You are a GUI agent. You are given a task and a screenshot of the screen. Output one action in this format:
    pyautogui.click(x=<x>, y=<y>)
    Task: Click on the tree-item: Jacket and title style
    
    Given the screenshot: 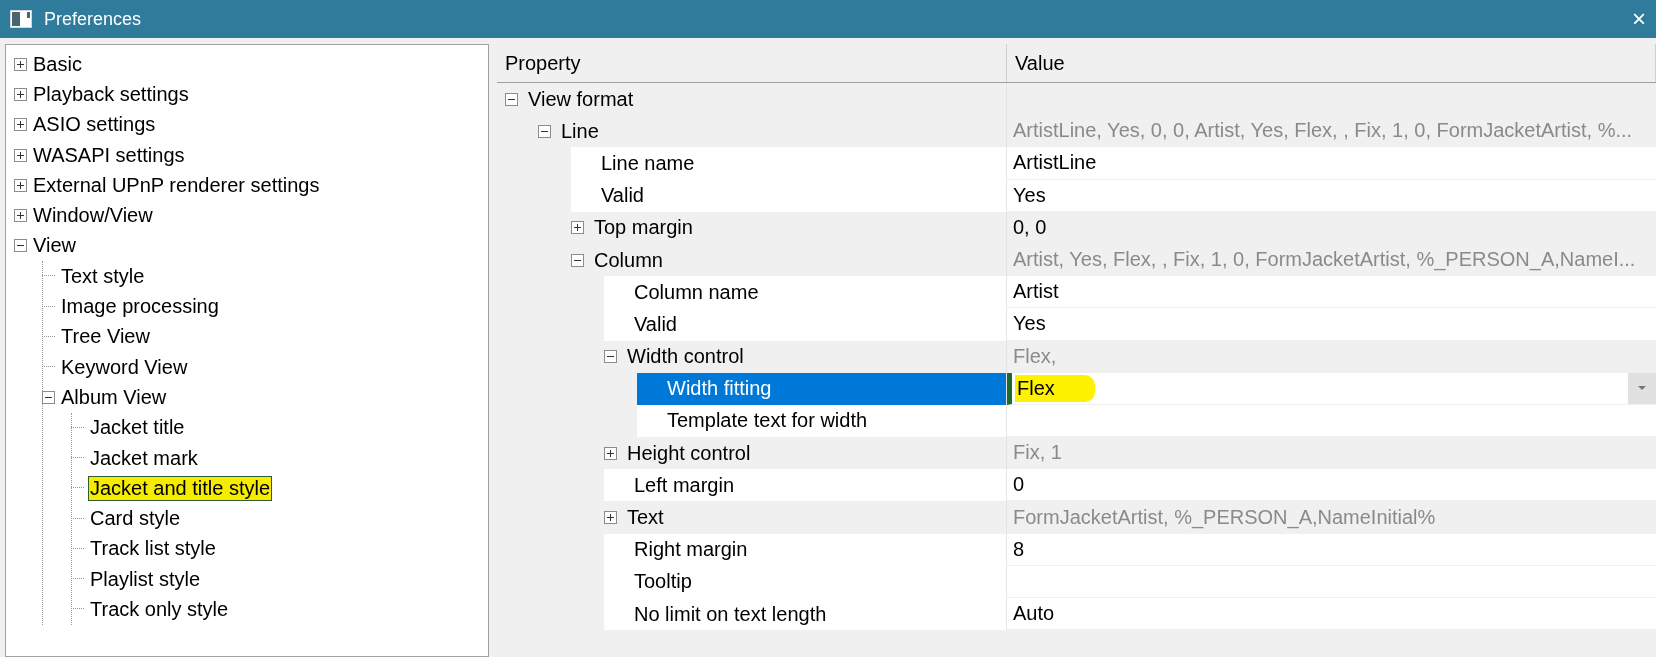 What is the action you would take?
    pyautogui.click(x=180, y=488)
    